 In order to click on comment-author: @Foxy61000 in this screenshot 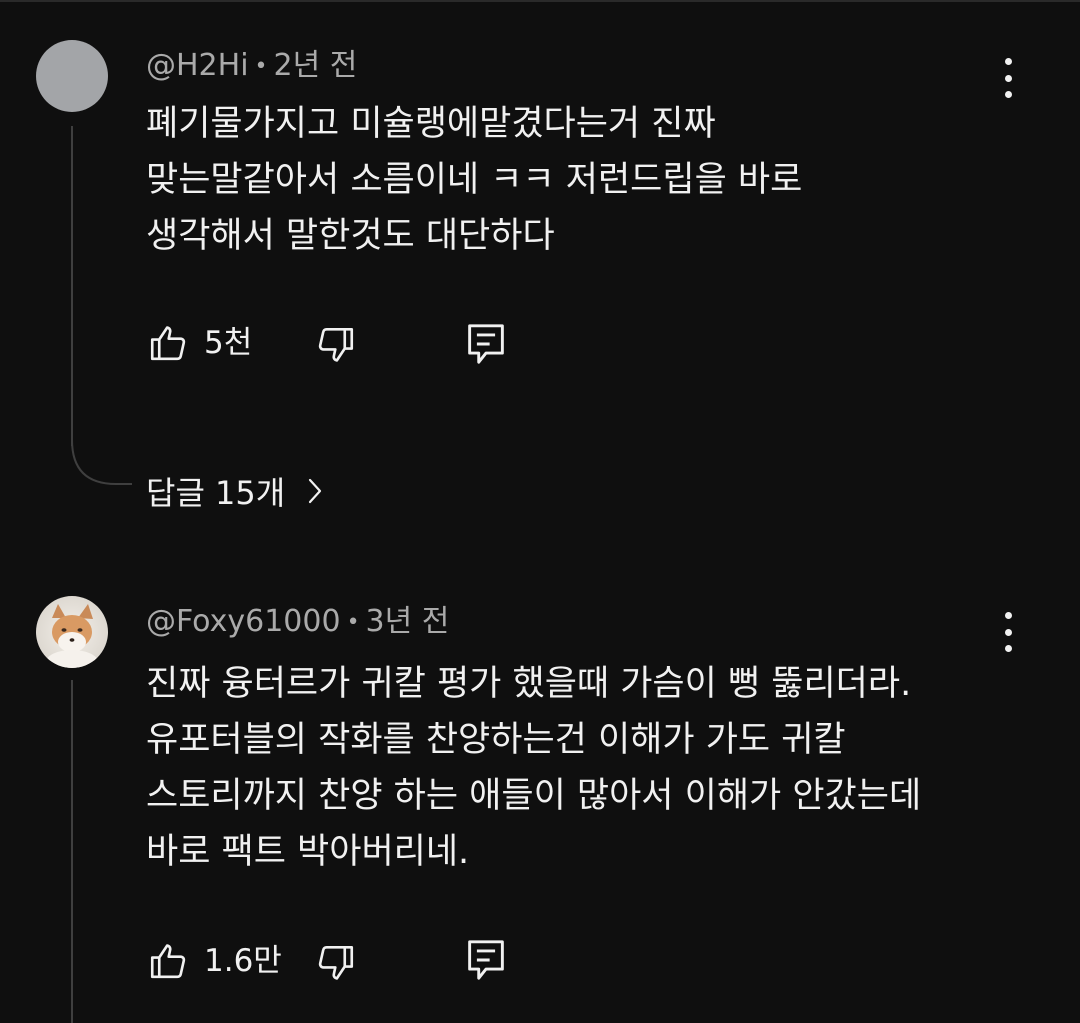, I will do `click(243, 621)`.